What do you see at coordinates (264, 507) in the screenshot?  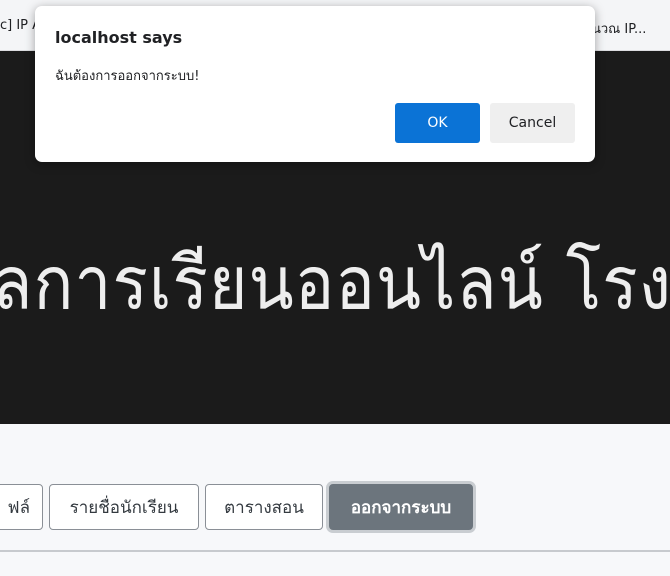 I see `schedule-button: ตารางสอน` at bounding box center [264, 507].